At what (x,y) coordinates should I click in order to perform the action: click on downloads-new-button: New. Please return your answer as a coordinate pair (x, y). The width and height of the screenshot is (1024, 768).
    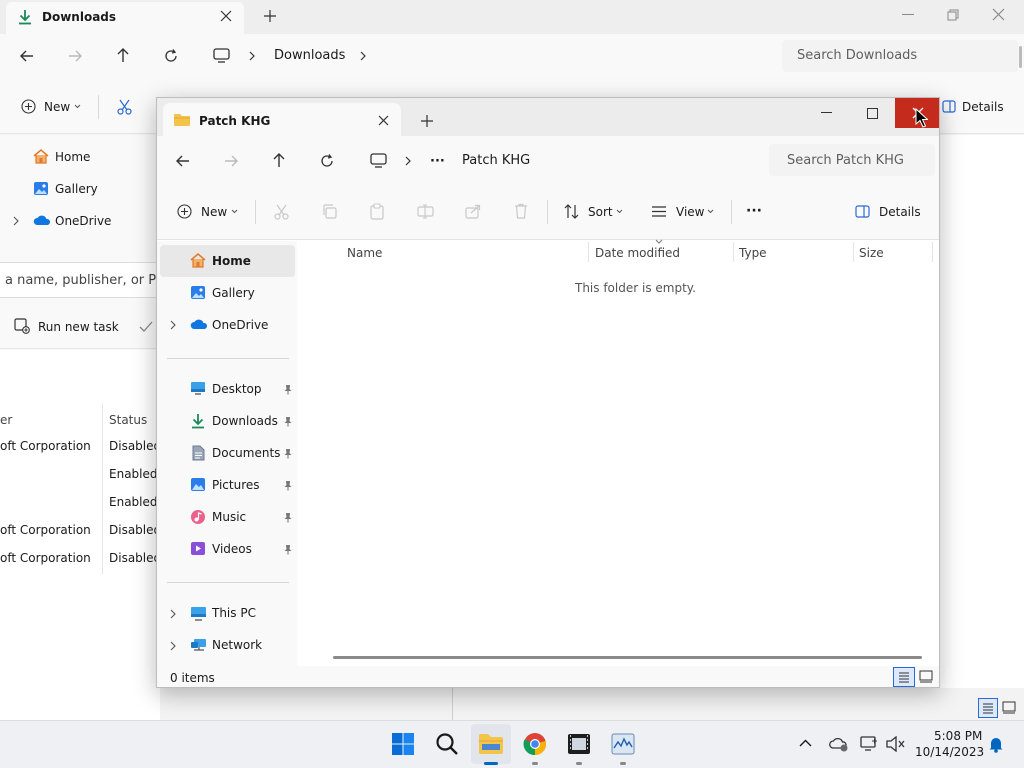
    Looking at the image, I should click on (57, 107).